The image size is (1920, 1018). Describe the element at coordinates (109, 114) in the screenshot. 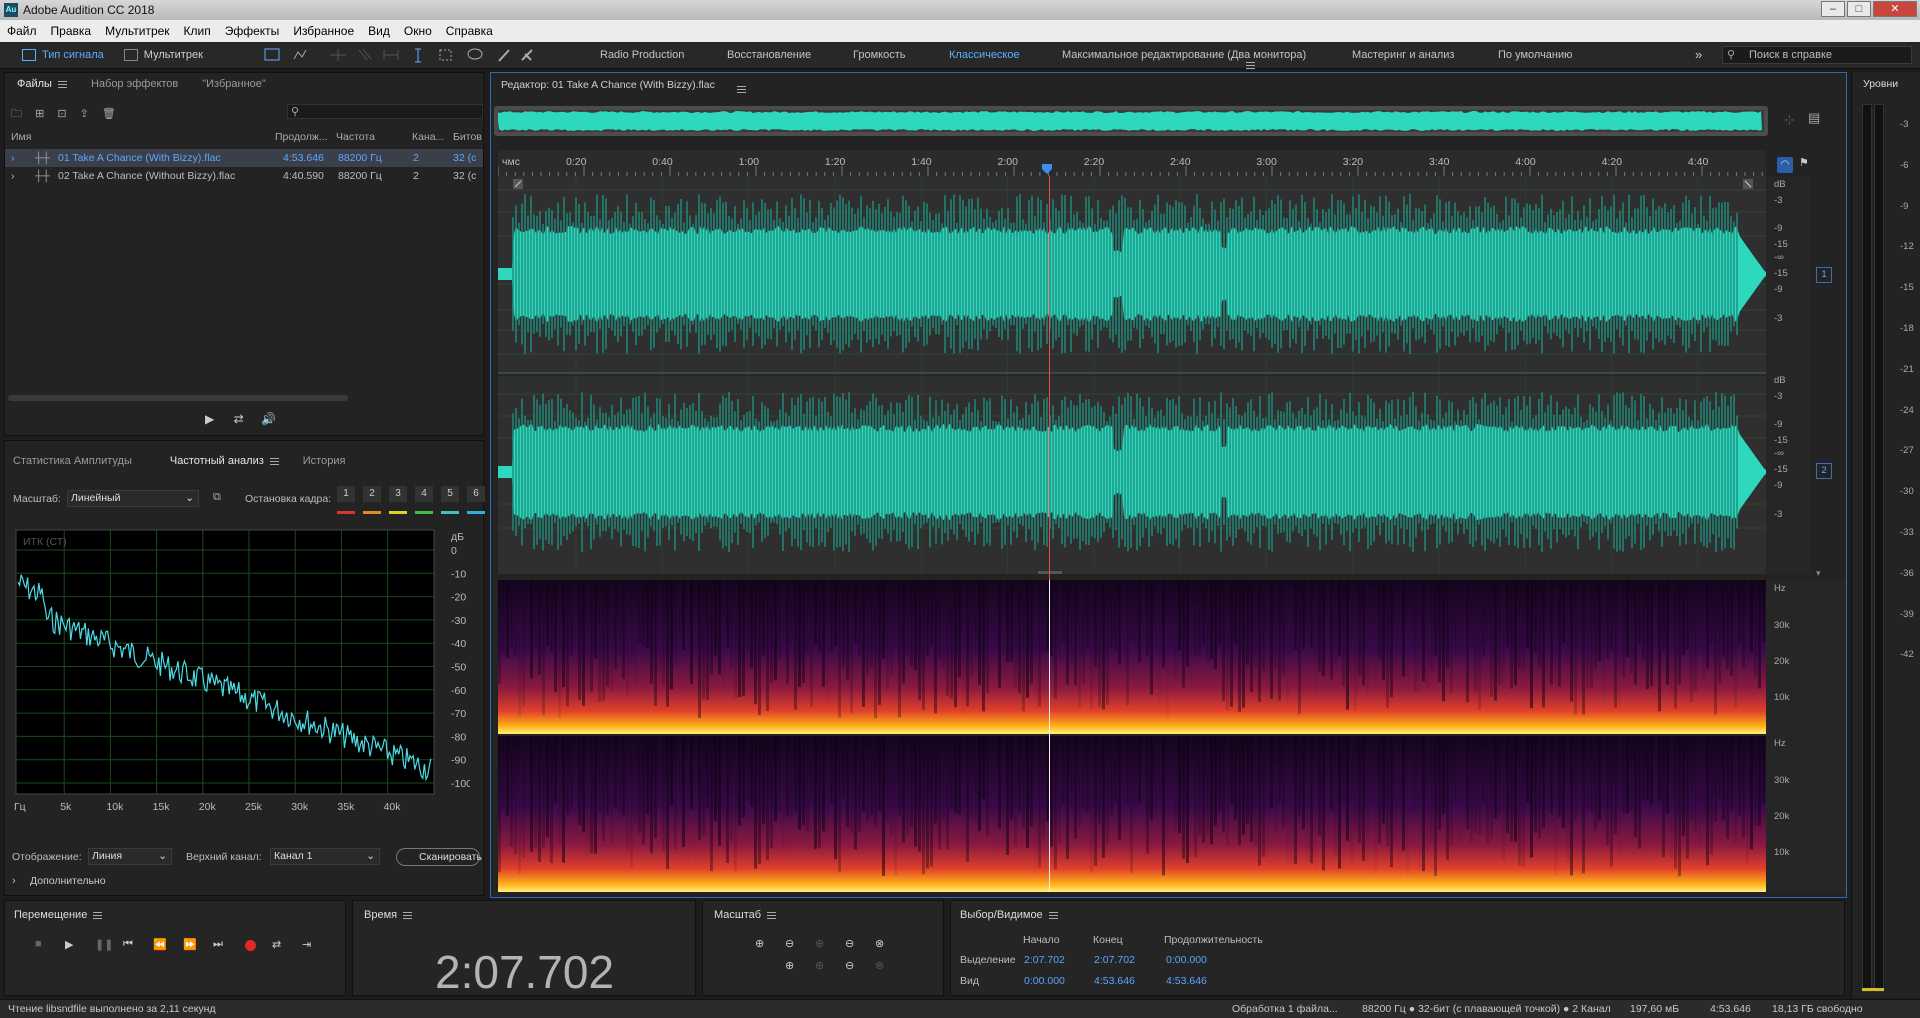

I see `delete-icon: 🗑` at that location.